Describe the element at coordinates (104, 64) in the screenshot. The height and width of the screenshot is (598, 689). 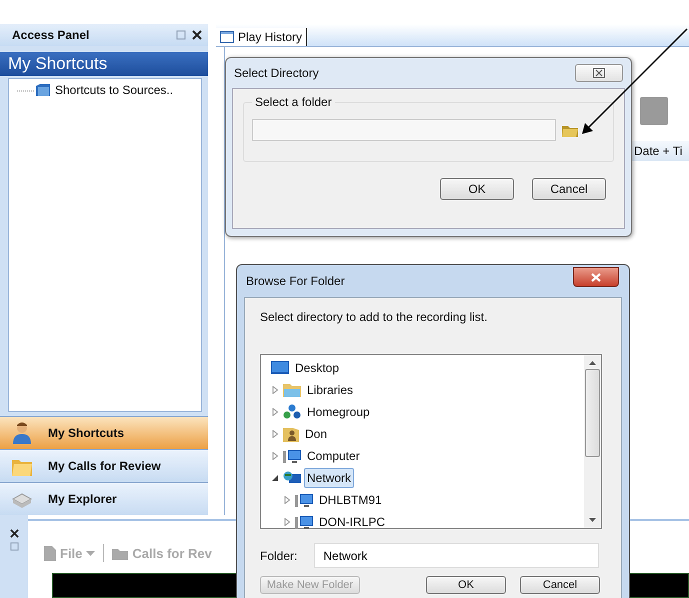
I see `section-header: My Shortcuts` at that location.